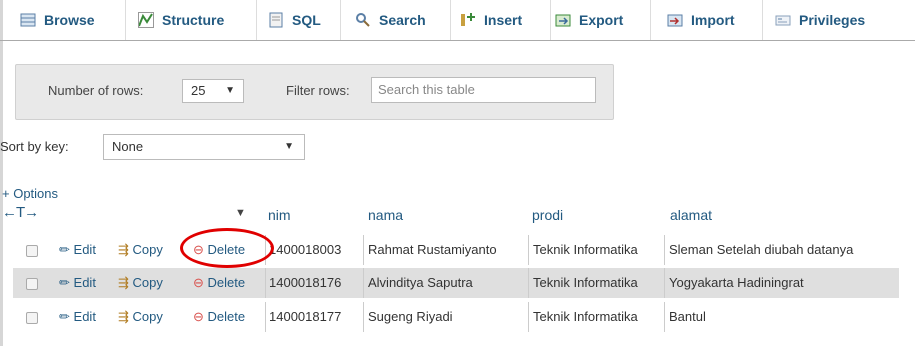 Image resolution: width=915 pixels, height=346 pixels. Describe the element at coordinates (34, 146) in the screenshot. I see `sort-by-key-label: Sort by key:` at that location.